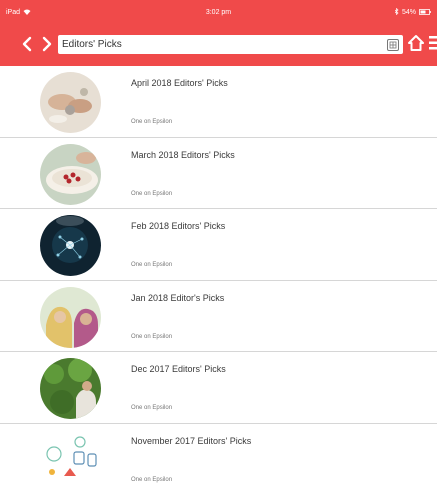  I want to click on bookmark-icon, so click(393, 44).